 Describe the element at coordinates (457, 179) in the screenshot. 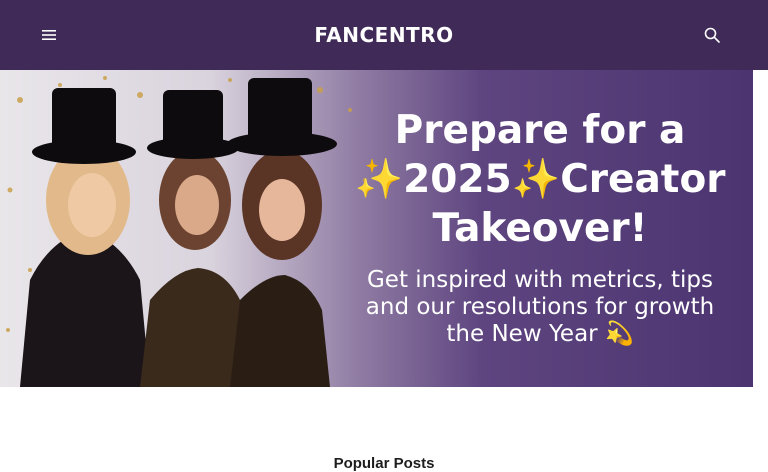

I see `hero-title-year: 2025` at that location.